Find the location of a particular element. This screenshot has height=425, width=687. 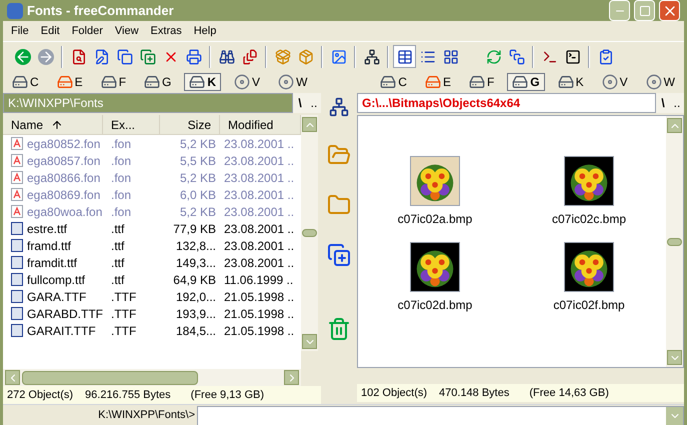

column-header: Name is located at coordinates (53, 124).